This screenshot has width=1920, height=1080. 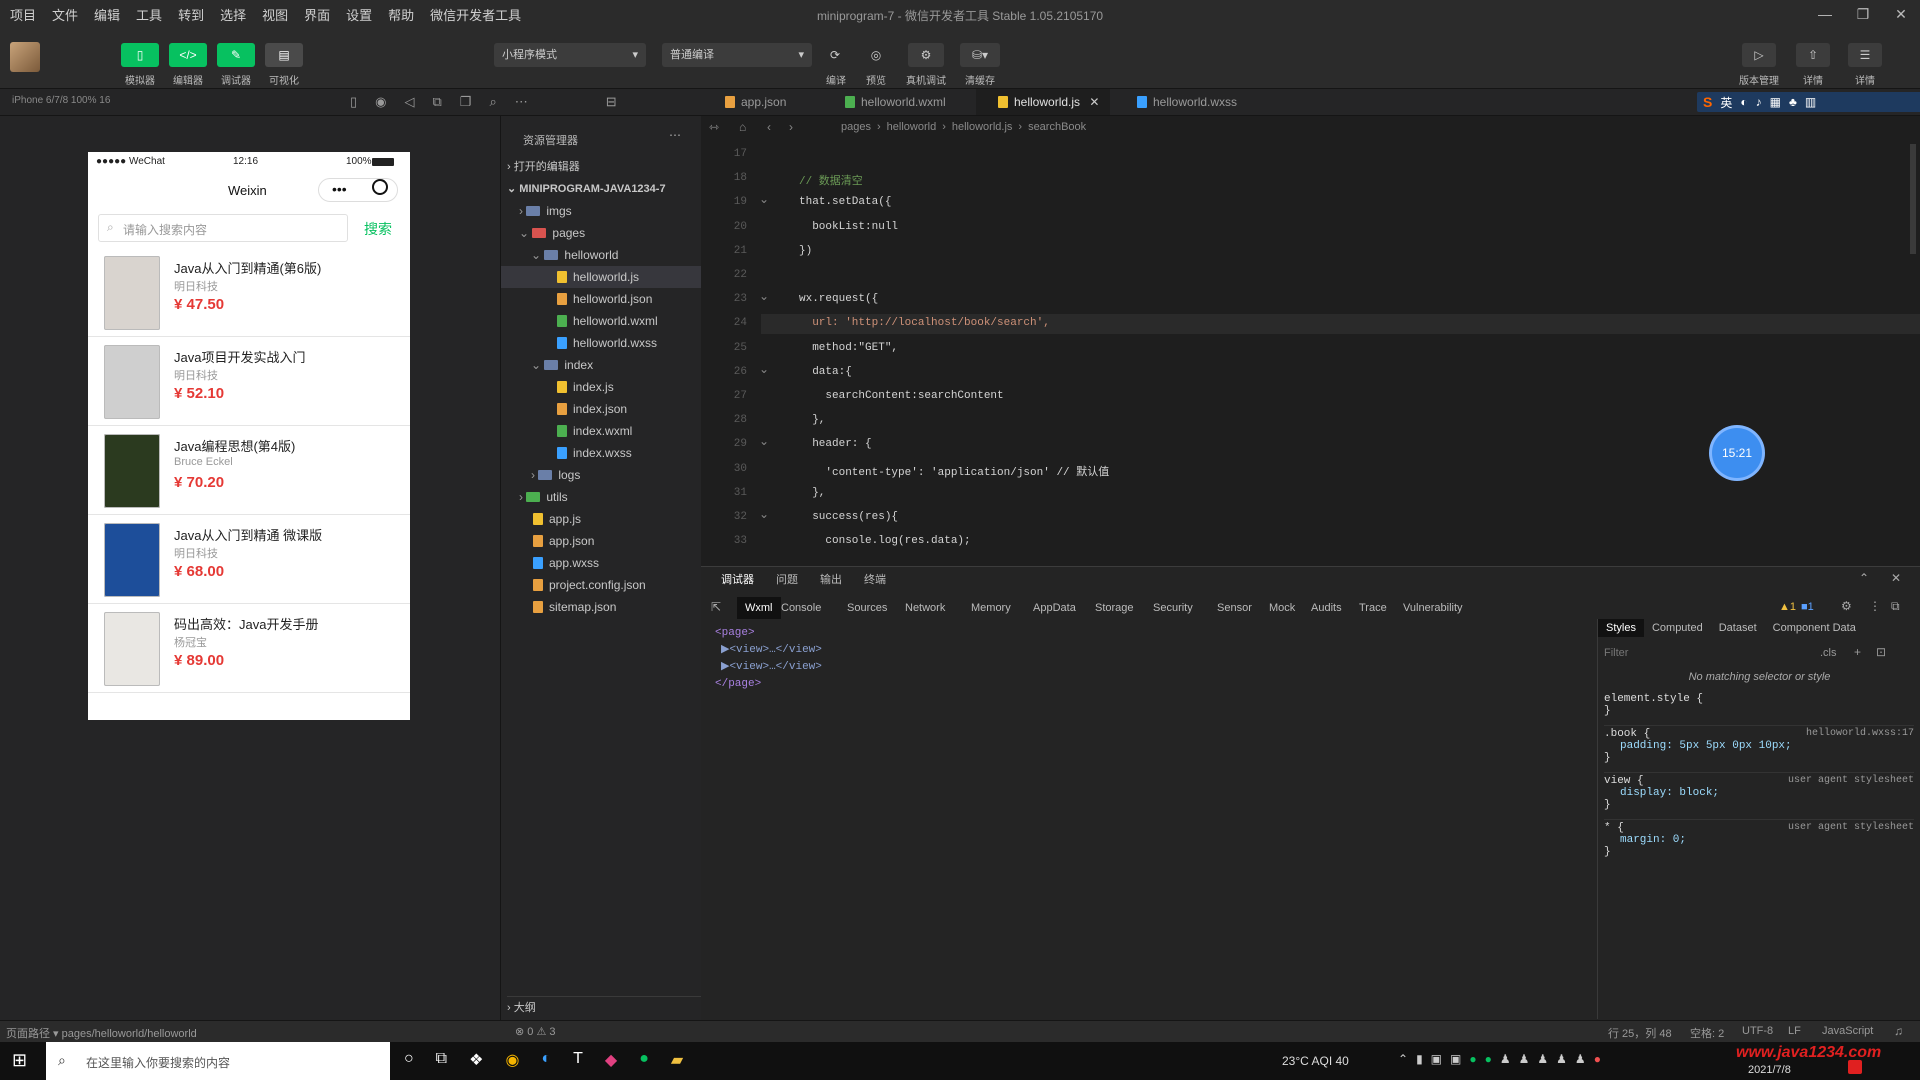 What do you see at coordinates (1860, 733) in the screenshot?
I see `rule-source: helloworld.wxss:17` at bounding box center [1860, 733].